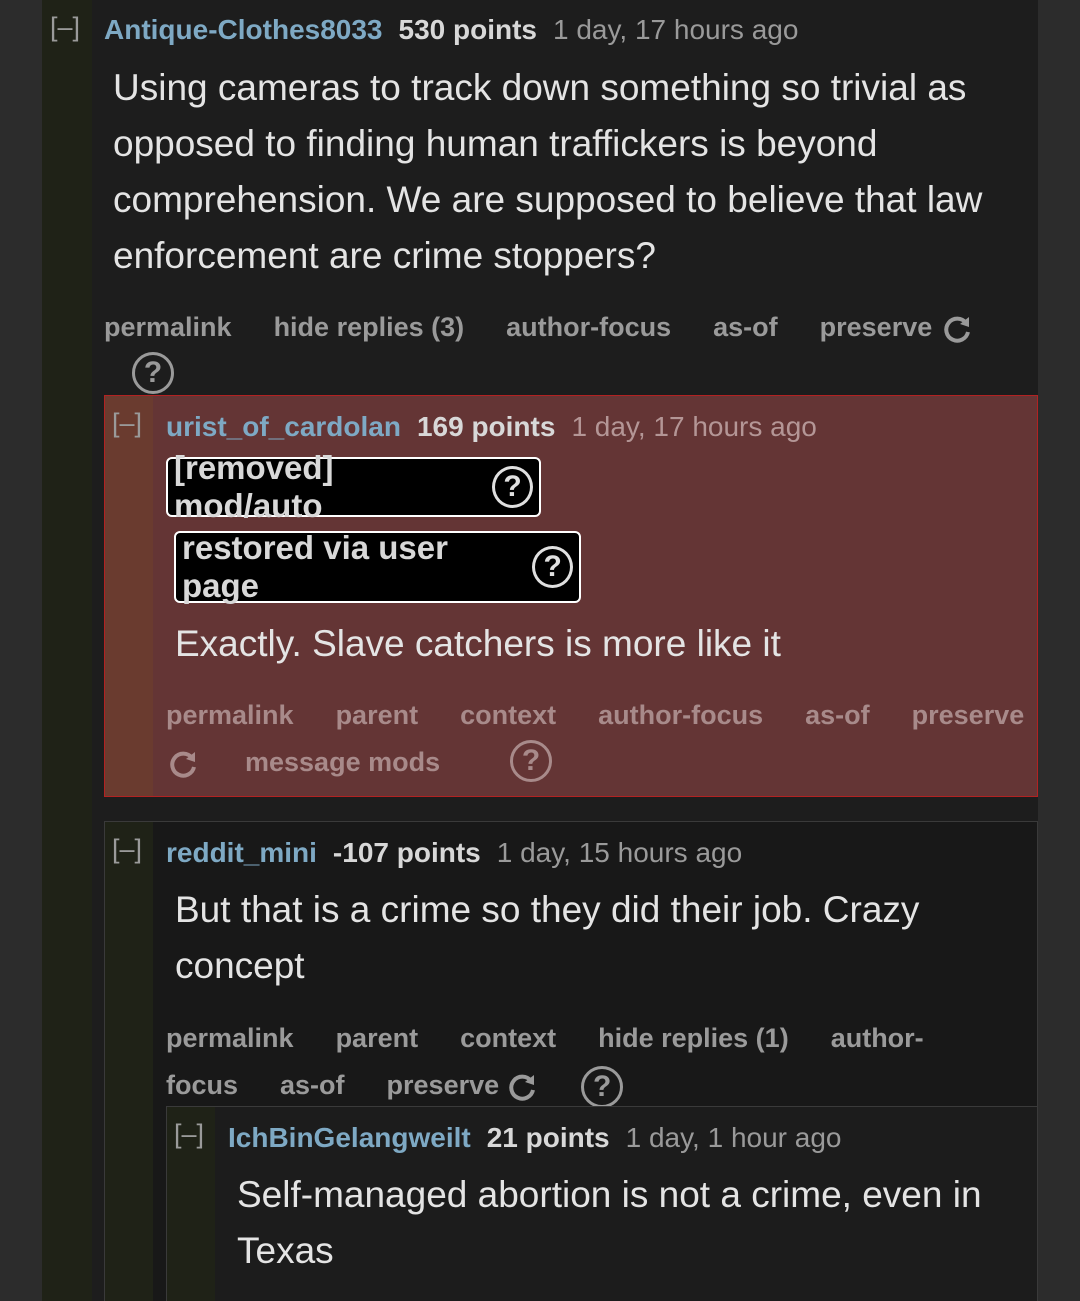 This screenshot has width=1080, height=1301. Describe the element at coordinates (369, 327) in the screenshot. I see `hide-replies-link: hide replies (3)` at that location.